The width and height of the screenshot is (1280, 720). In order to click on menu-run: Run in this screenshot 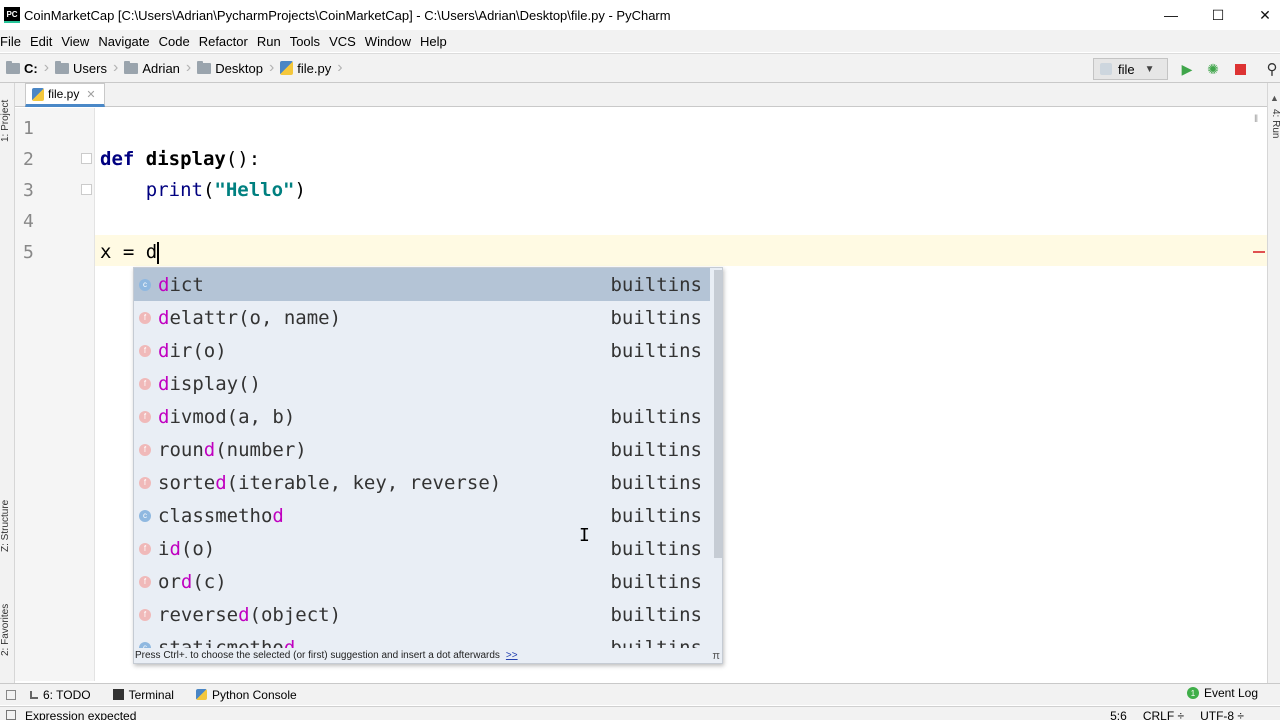, I will do `click(271, 41)`.